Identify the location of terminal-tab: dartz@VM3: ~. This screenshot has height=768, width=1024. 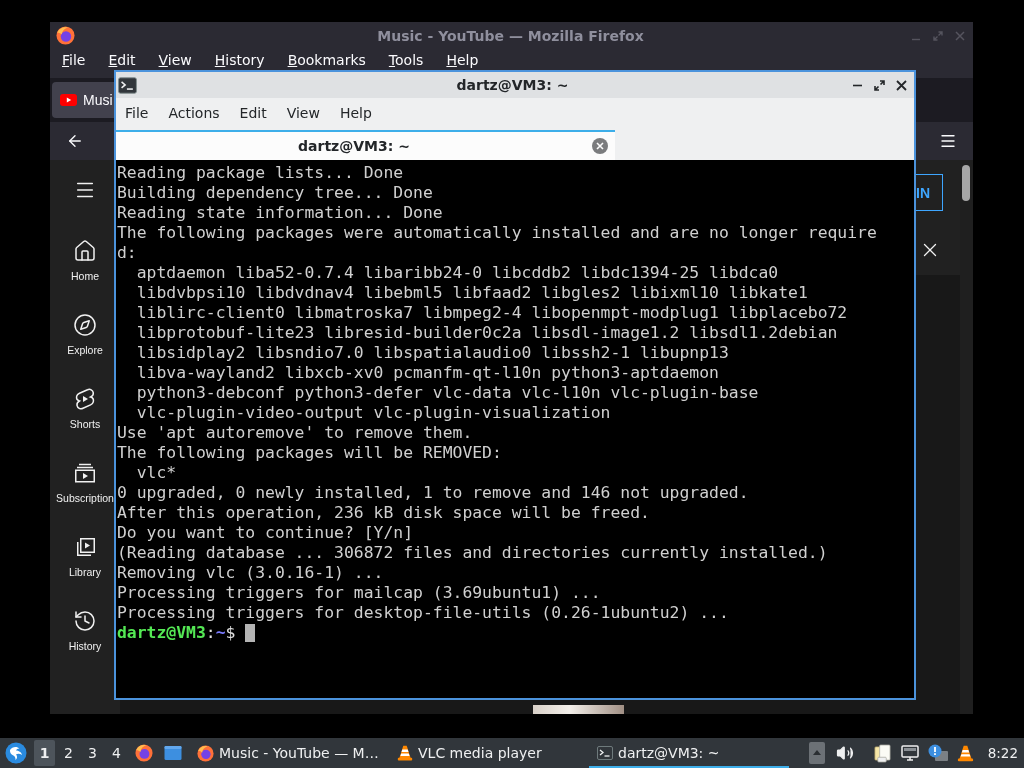
(365, 145).